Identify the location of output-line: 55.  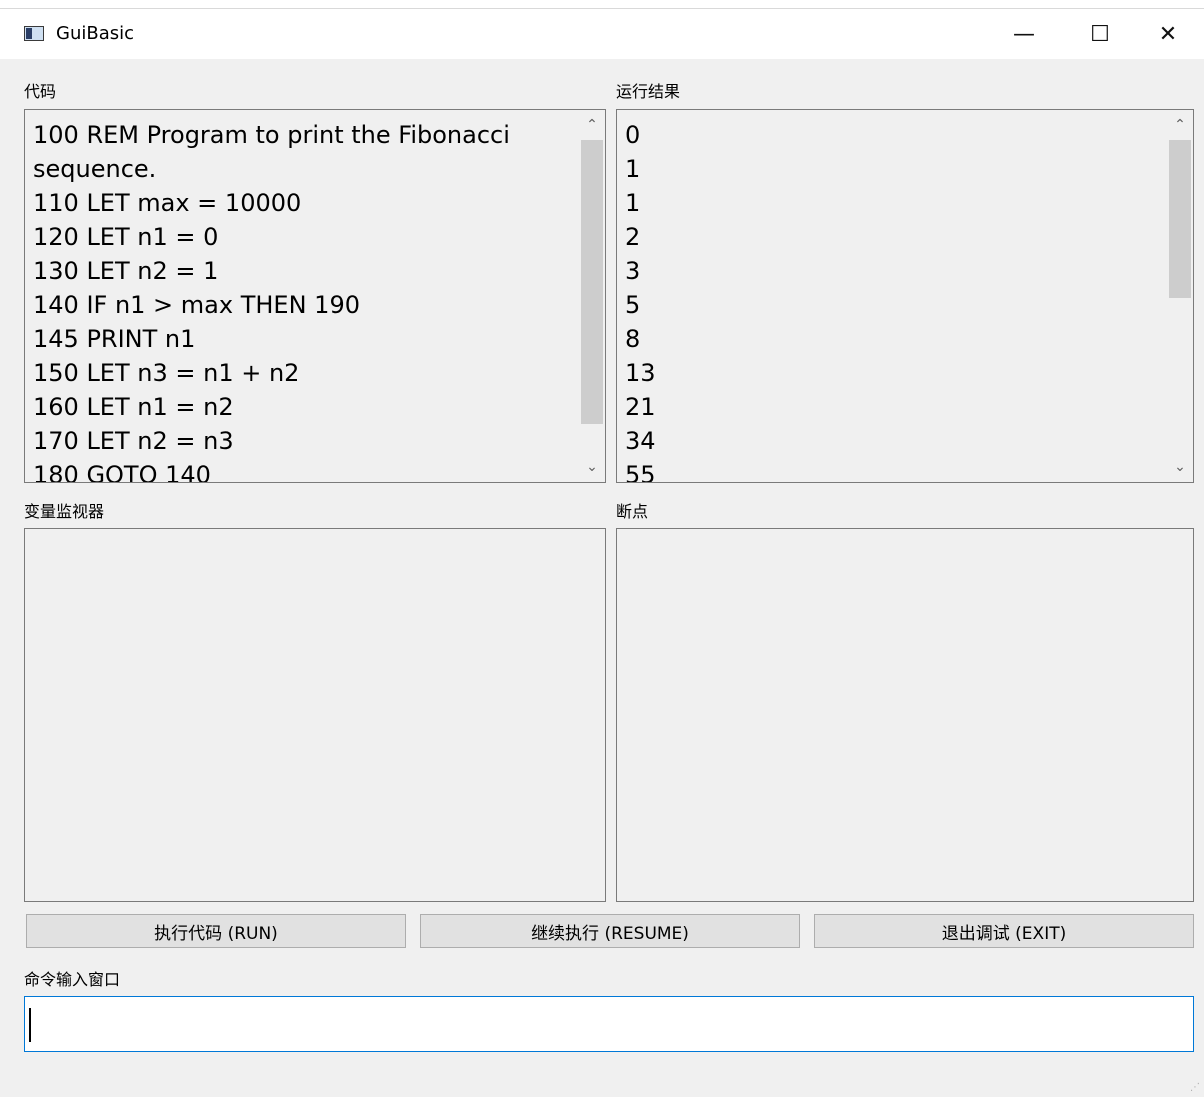
(640, 472).